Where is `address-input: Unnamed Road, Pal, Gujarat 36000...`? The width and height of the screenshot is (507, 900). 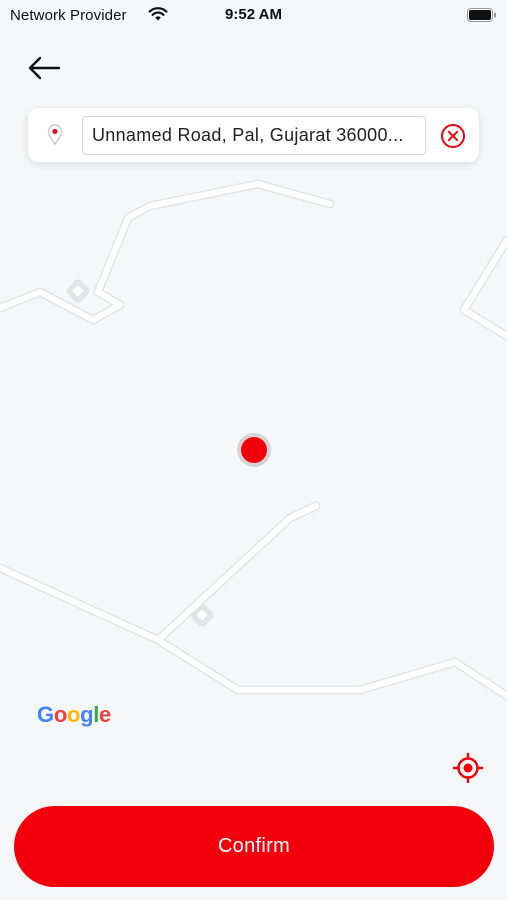 address-input: Unnamed Road, Pal, Gujarat 36000... is located at coordinates (254, 135).